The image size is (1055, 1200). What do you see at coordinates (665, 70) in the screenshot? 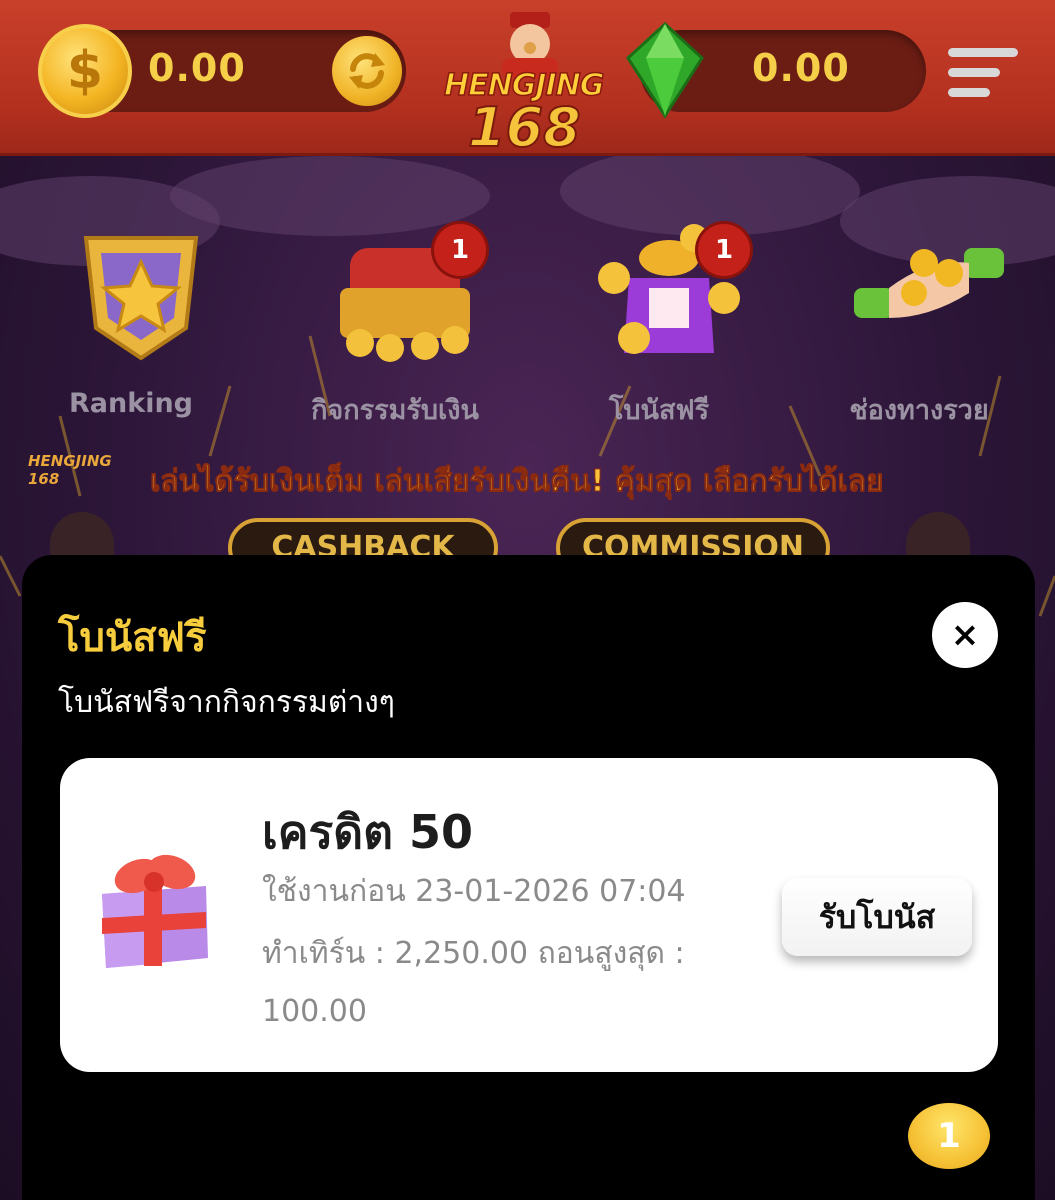
I see `green-gem-icon` at bounding box center [665, 70].